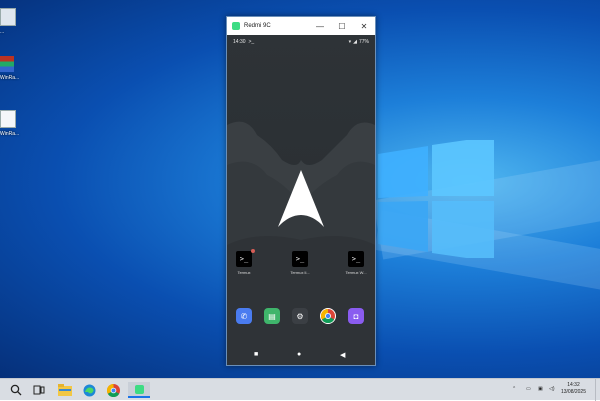 The width and height of the screenshot is (600, 401). I want to click on network-icon: ▣, so click(540, 389).